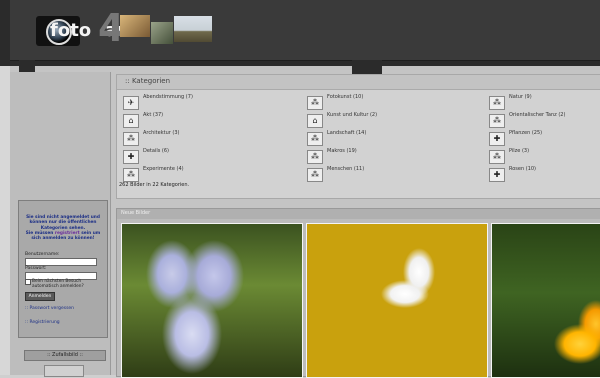 The width and height of the screenshot is (600, 378). Describe the element at coordinates (346, 169) in the screenshot. I see `category-label: Menschen (11)` at that location.